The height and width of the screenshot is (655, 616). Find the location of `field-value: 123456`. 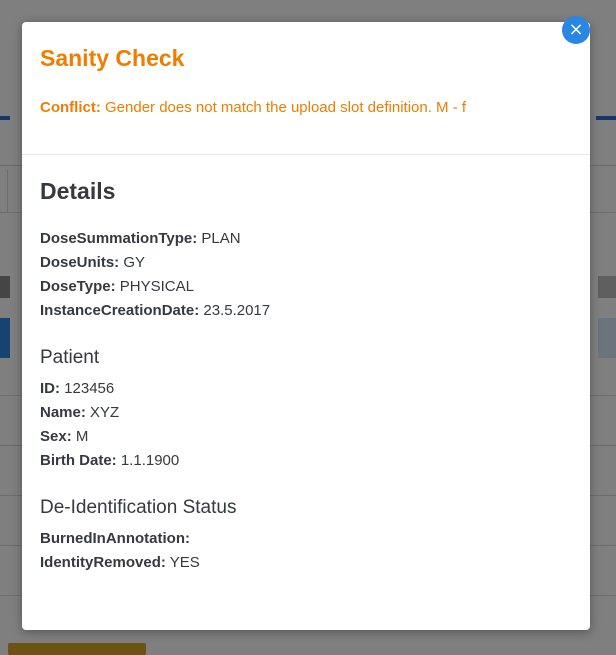

field-value: 123456 is located at coordinates (89, 388).